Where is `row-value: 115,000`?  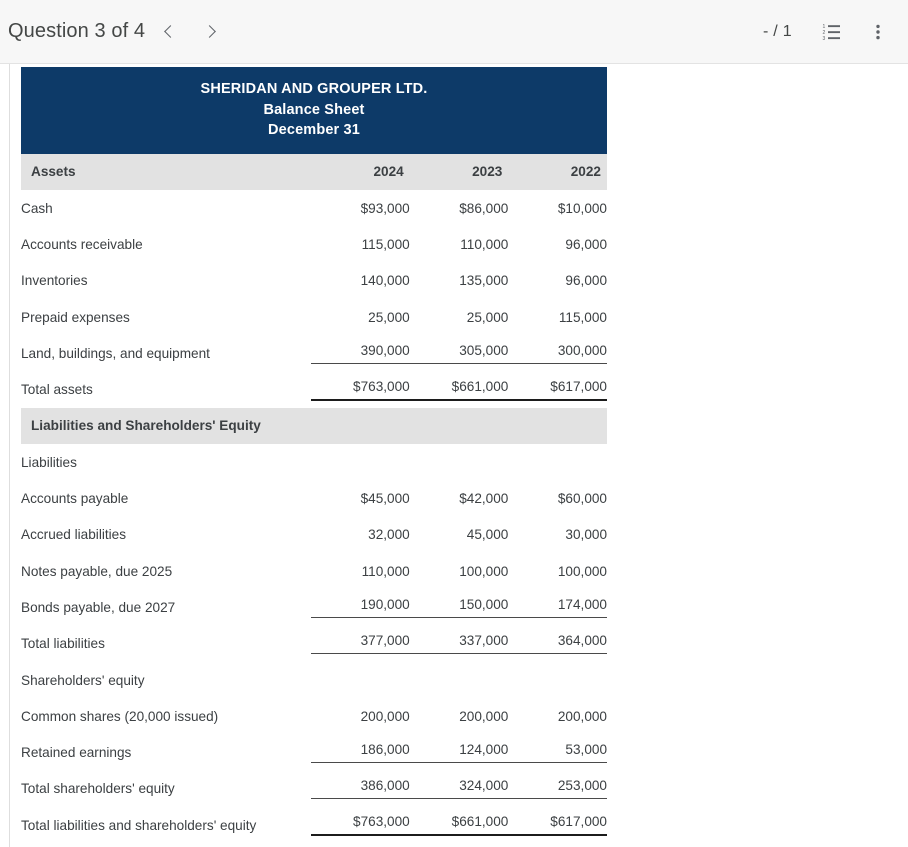 row-value: 115,000 is located at coordinates (557, 317).